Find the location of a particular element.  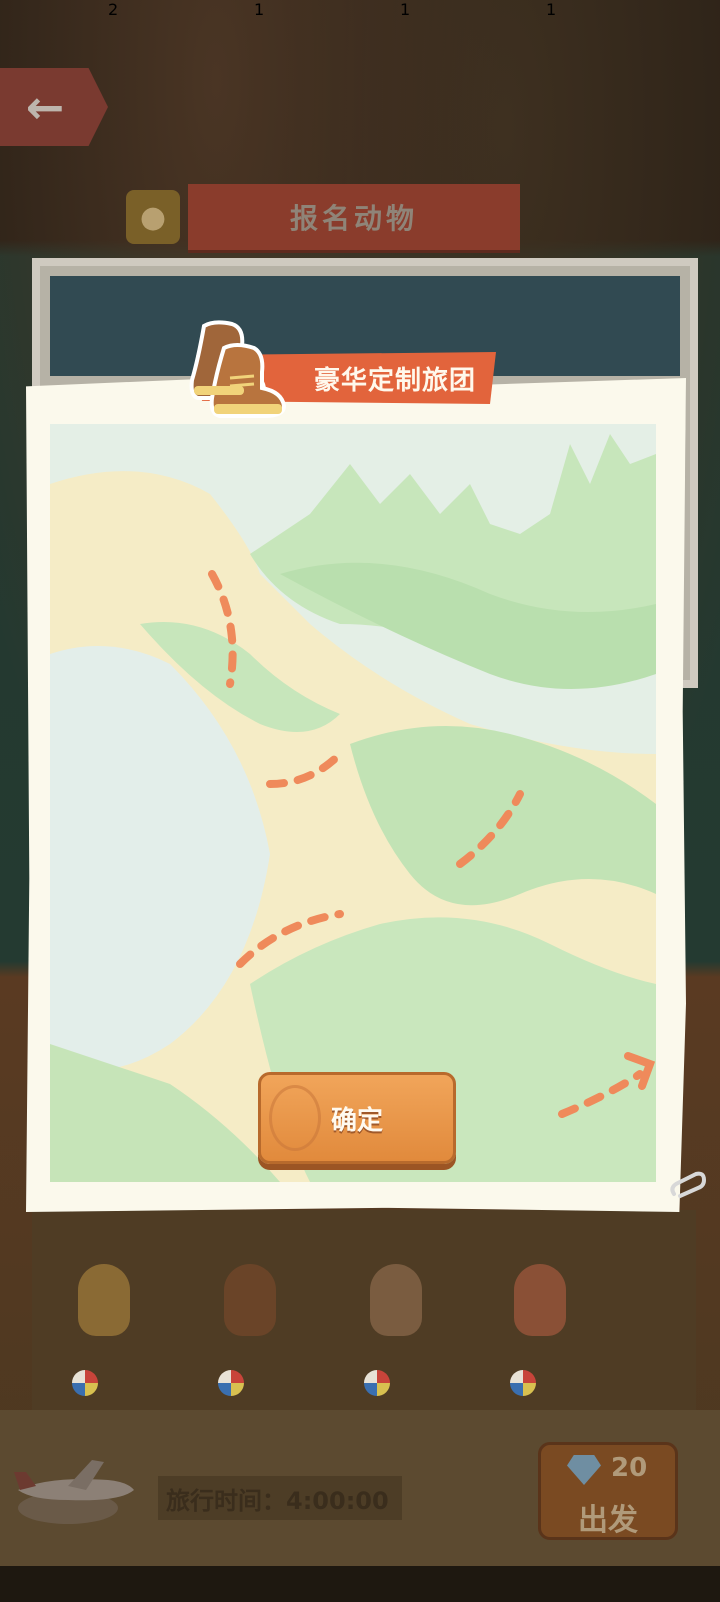

confirm-button: 确定 is located at coordinates (357, 1118).